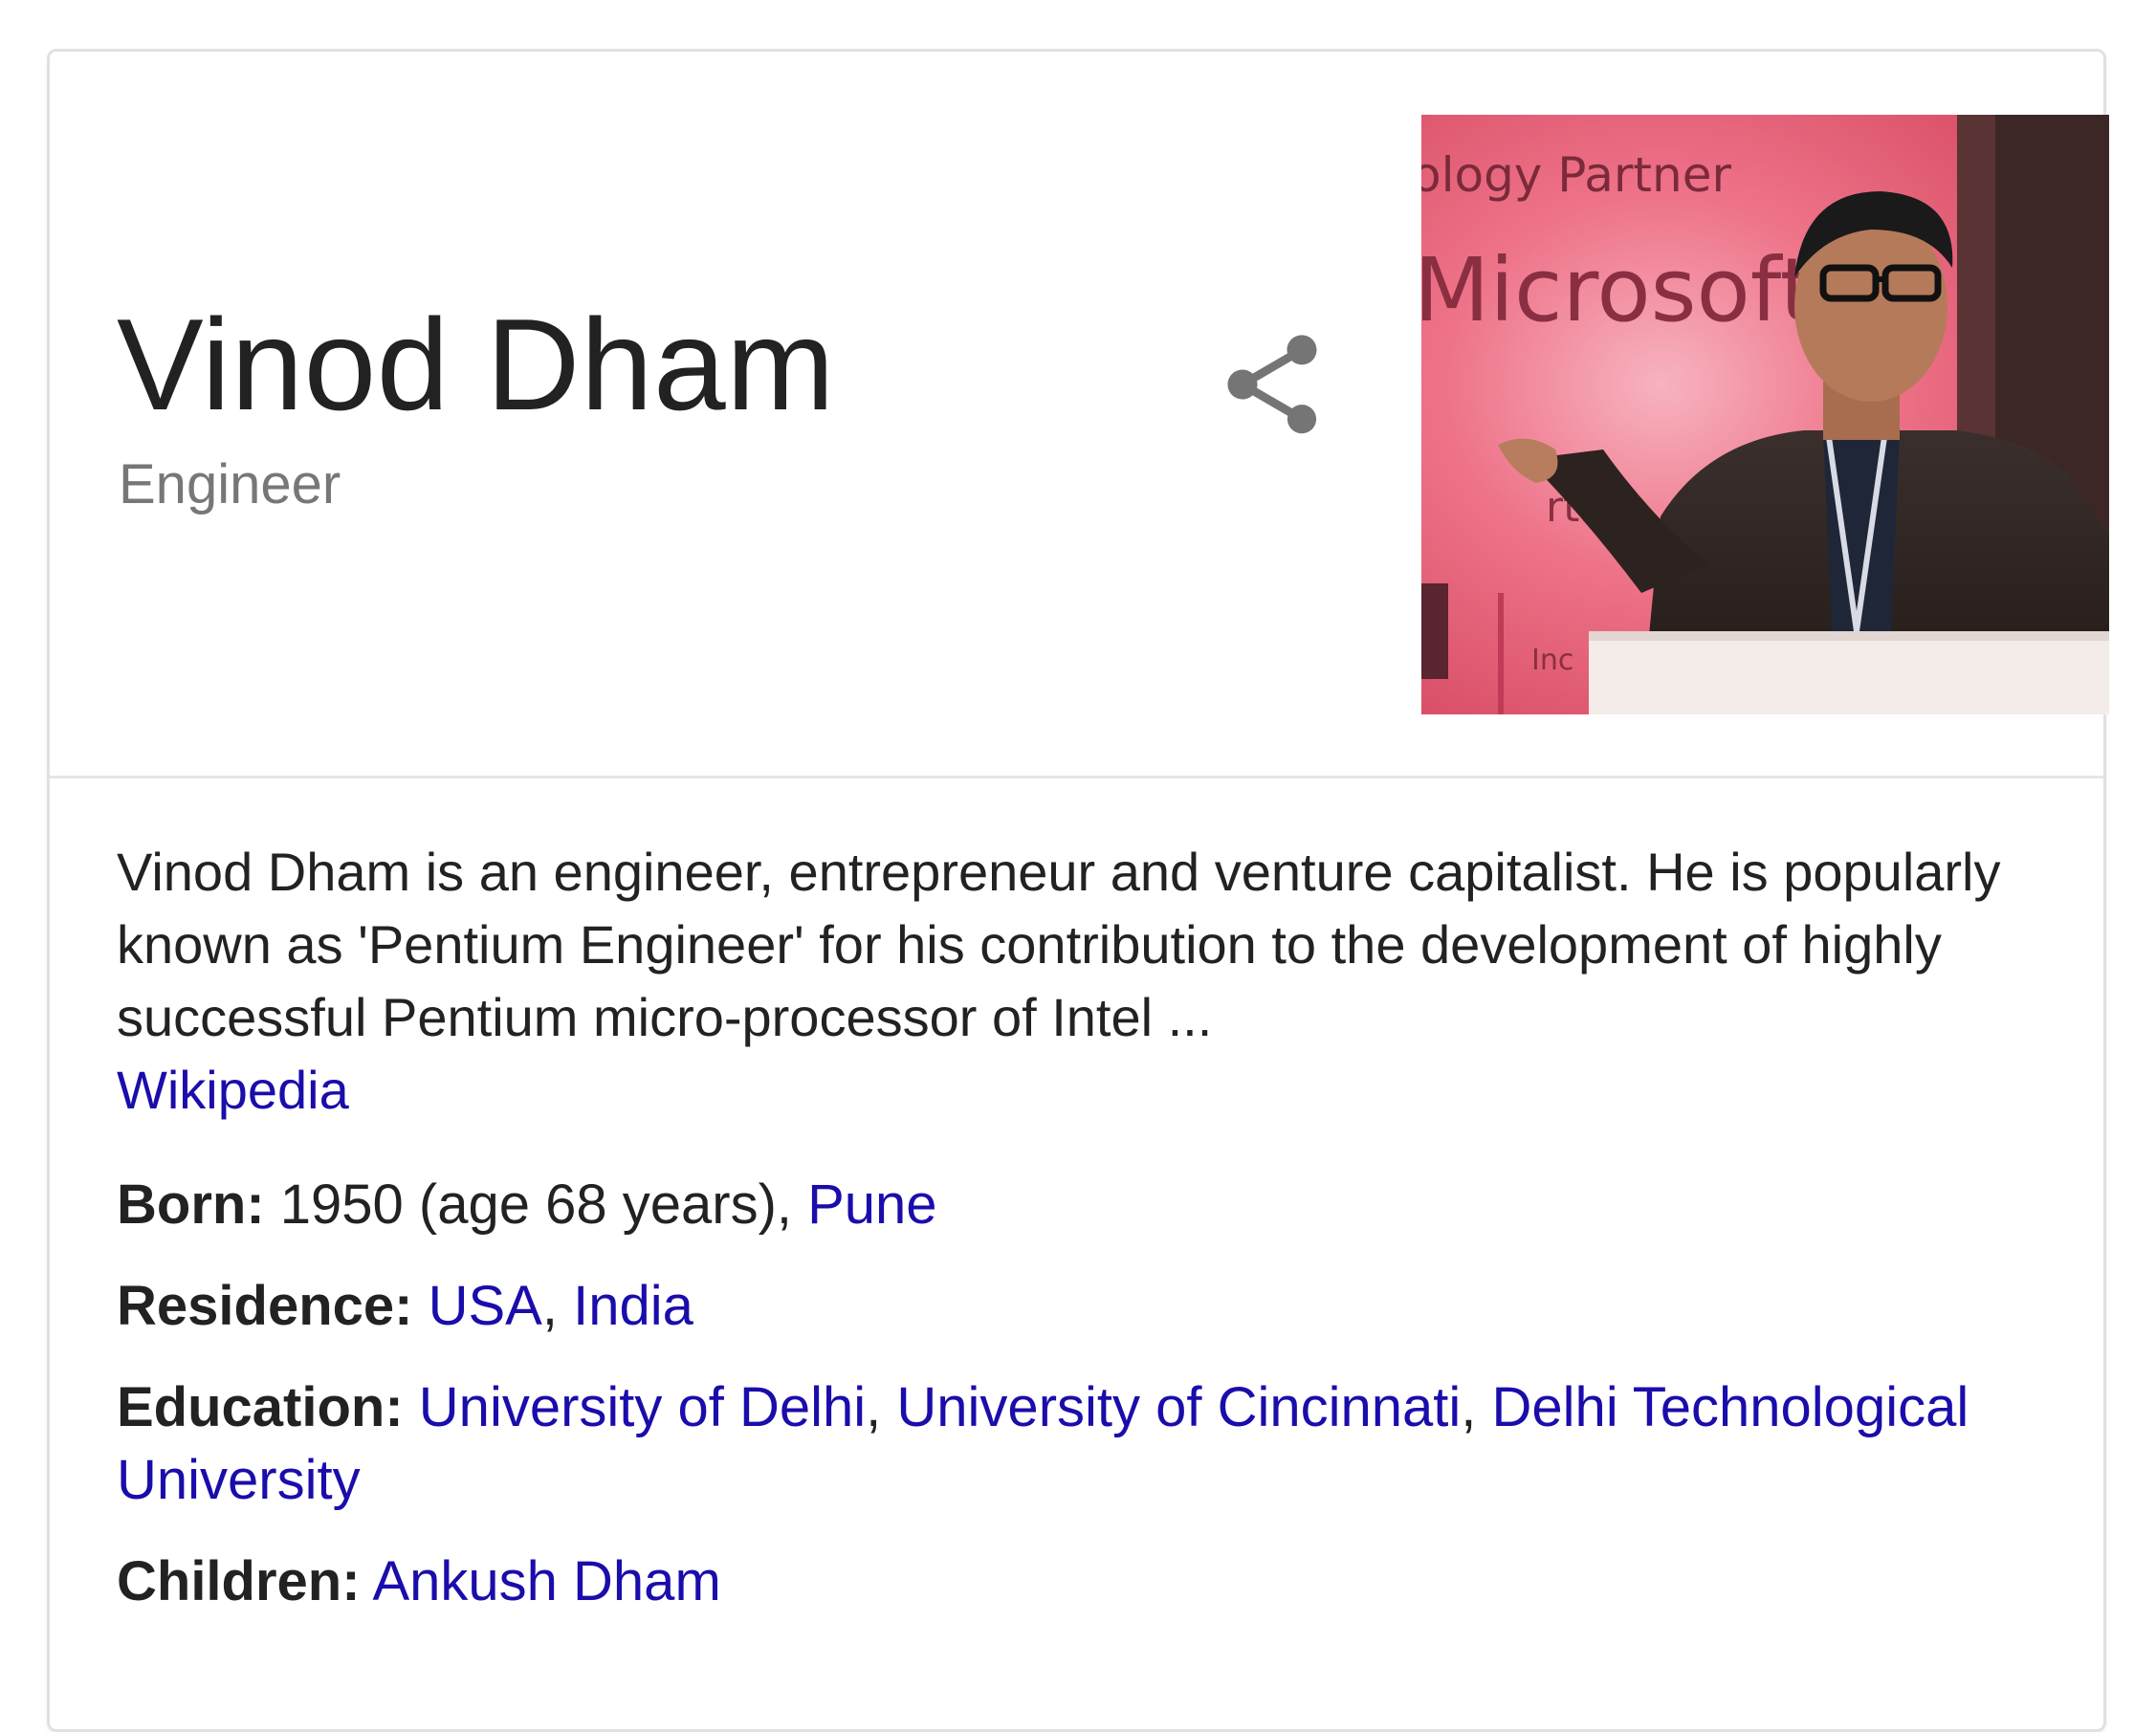  Describe the element at coordinates (191, 1204) in the screenshot. I see `fact-label-born: Born:` at that location.